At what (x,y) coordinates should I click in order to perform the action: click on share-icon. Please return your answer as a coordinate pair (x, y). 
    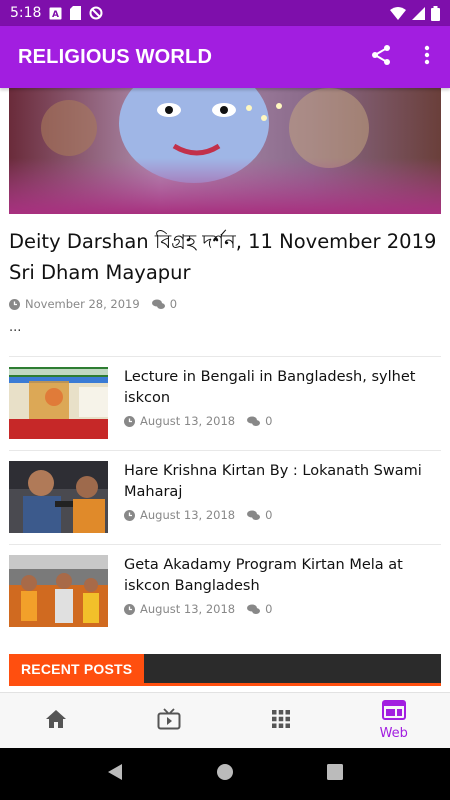
    Looking at the image, I should click on (381, 57).